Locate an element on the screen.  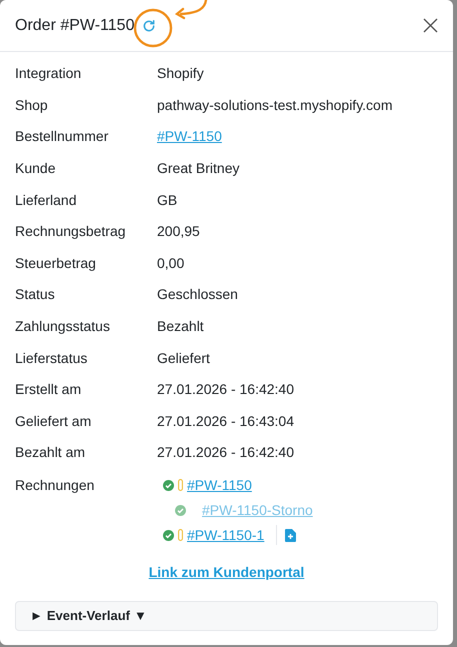
refresh-icon is located at coordinates (149, 25).